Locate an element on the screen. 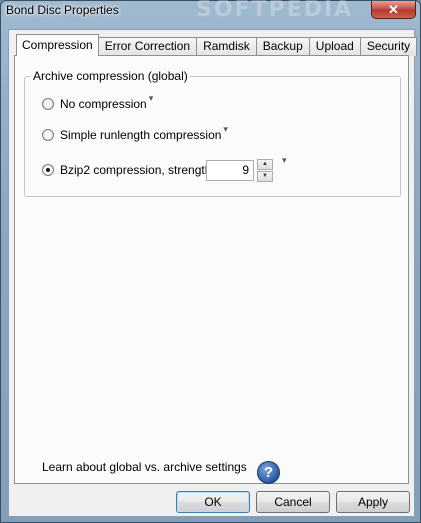 The height and width of the screenshot is (523, 421). tab-error-correction: Error Correction is located at coordinates (147, 46).